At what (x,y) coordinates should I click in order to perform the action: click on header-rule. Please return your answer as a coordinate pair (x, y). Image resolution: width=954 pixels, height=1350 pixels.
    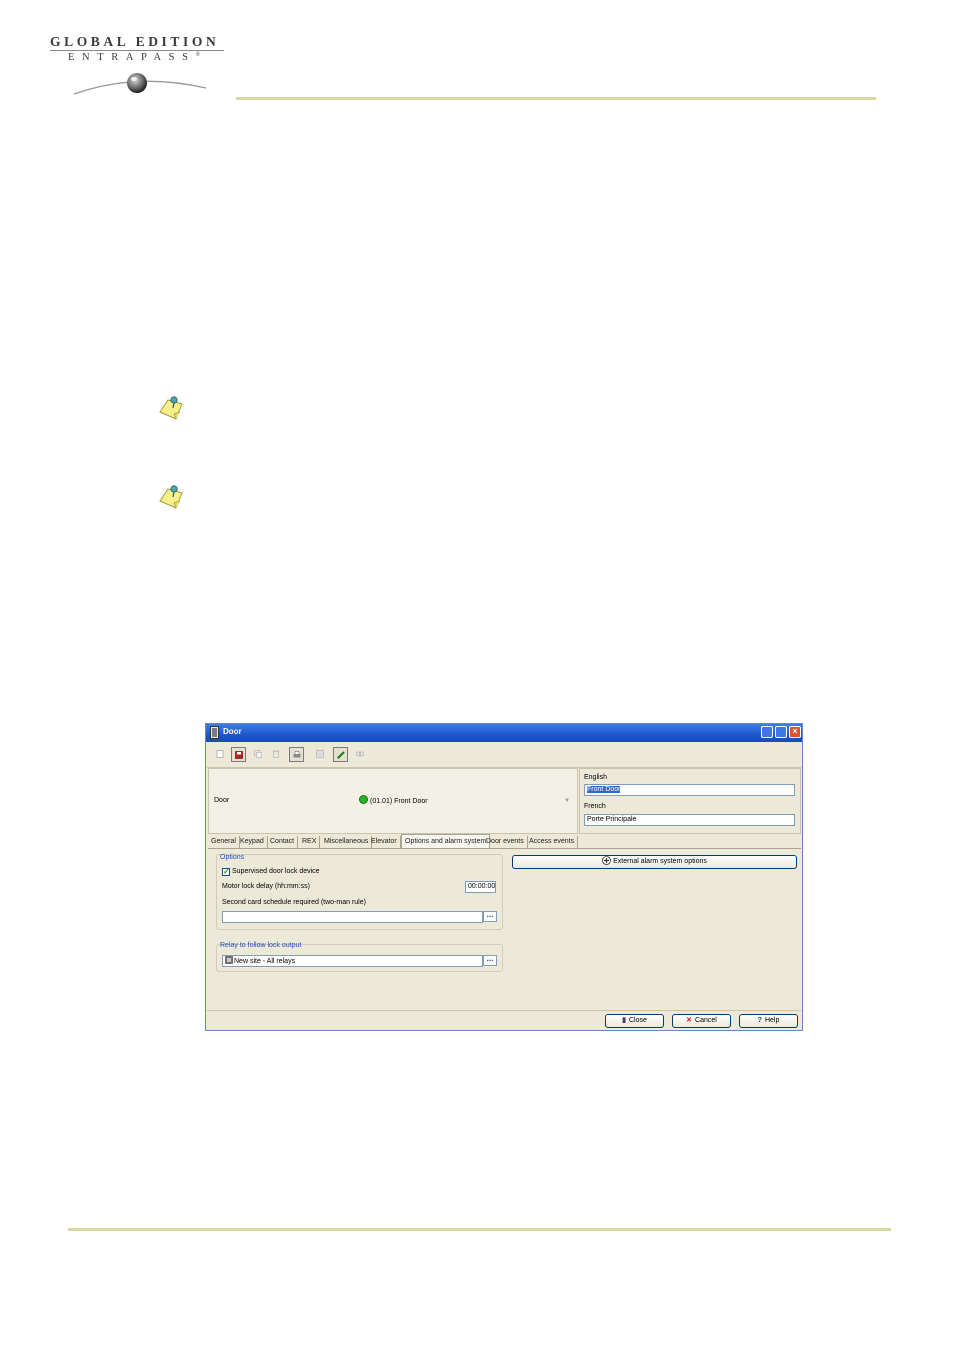
    Looking at the image, I should click on (556, 98).